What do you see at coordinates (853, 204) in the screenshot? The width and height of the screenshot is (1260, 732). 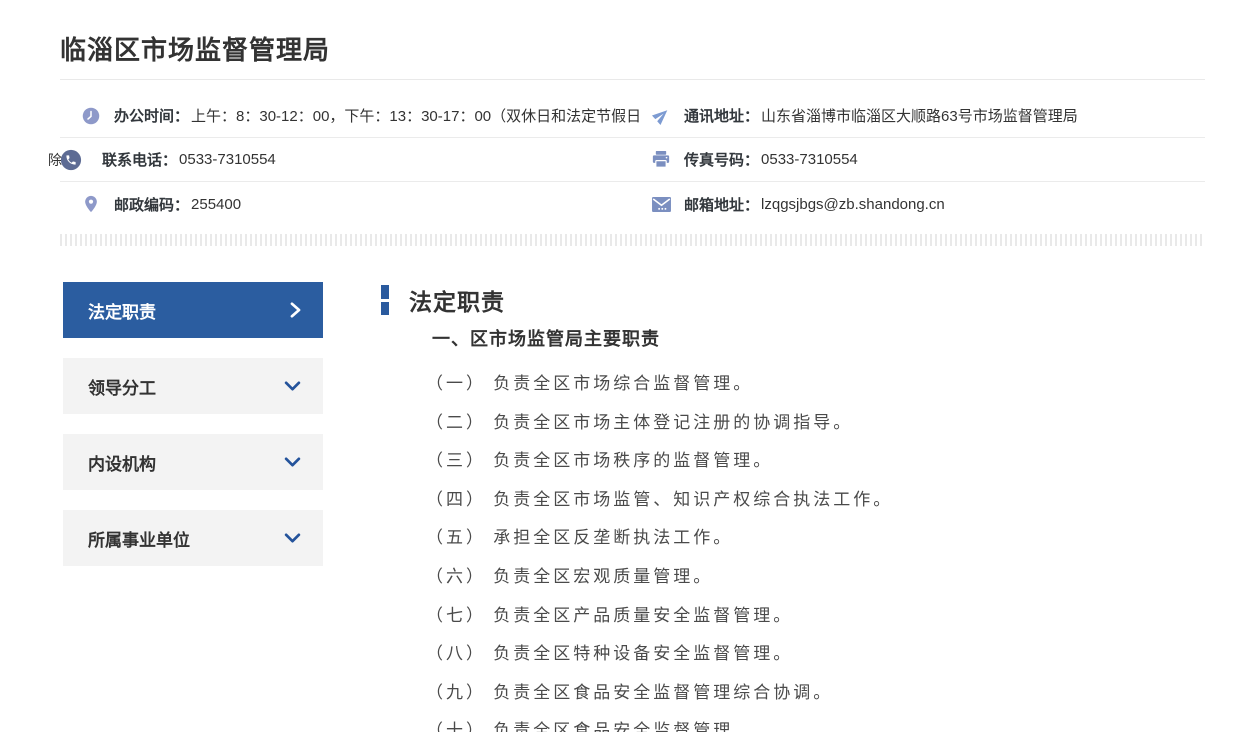 I see `email-value: lzqgsjbgs@zb.shandong.cn` at bounding box center [853, 204].